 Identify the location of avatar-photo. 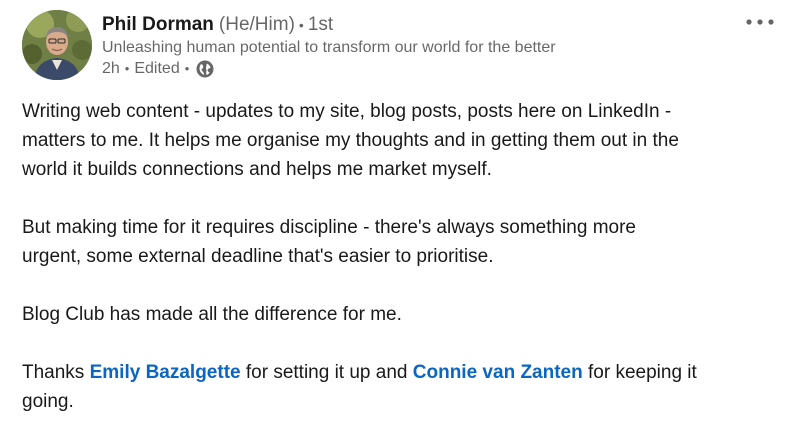
(57, 45).